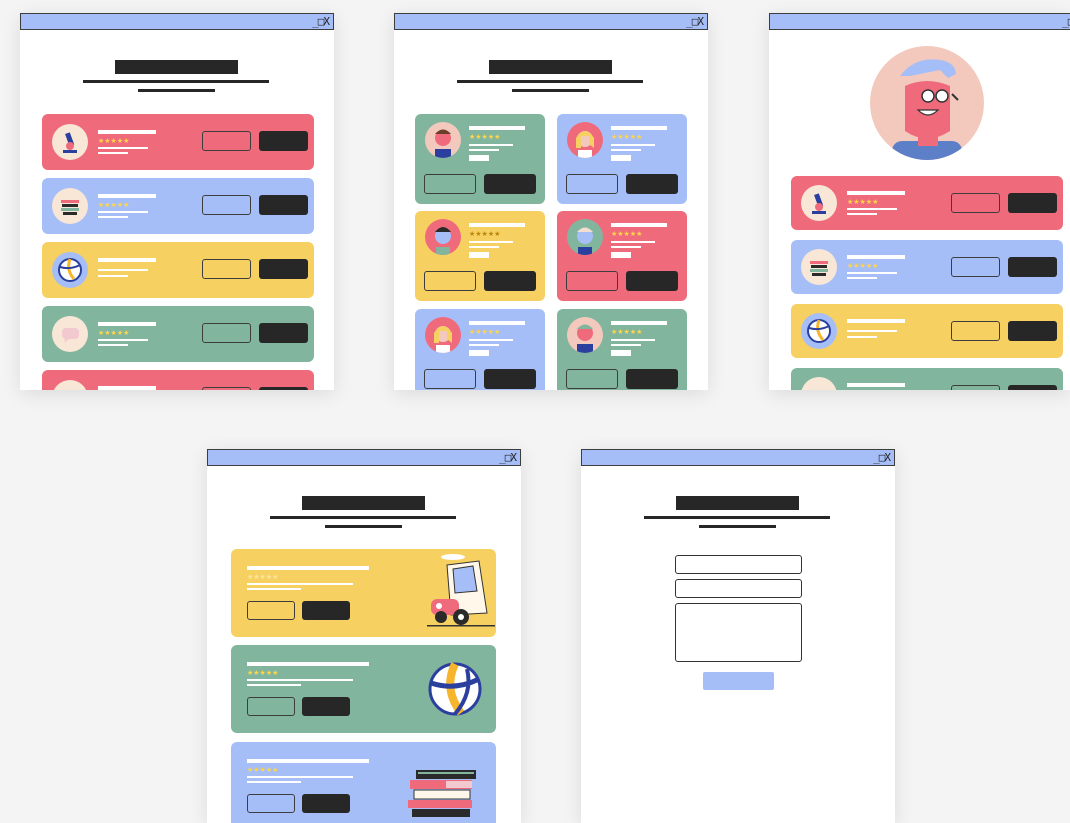 The image size is (1070, 823). Describe the element at coordinates (738, 632) in the screenshot. I see `message-field` at that location.